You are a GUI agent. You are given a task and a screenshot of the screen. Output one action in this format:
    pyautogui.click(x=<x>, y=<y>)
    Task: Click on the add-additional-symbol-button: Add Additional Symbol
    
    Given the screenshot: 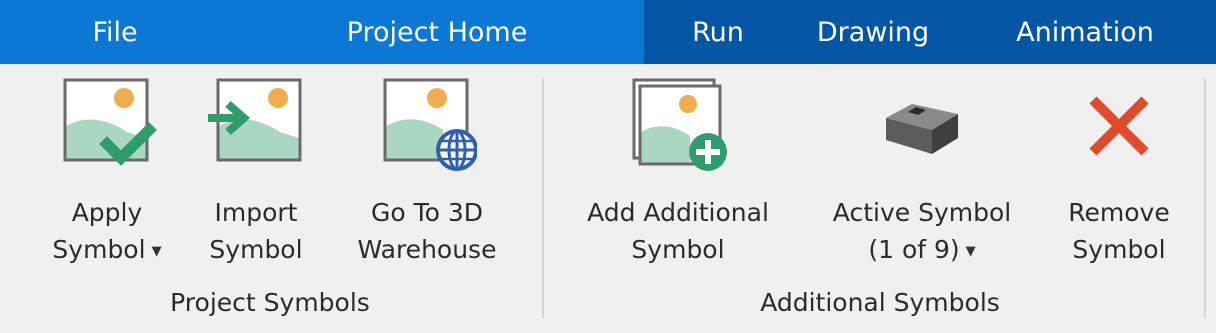 What is the action you would take?
    pyautogui.click(x=678, y=170)
    